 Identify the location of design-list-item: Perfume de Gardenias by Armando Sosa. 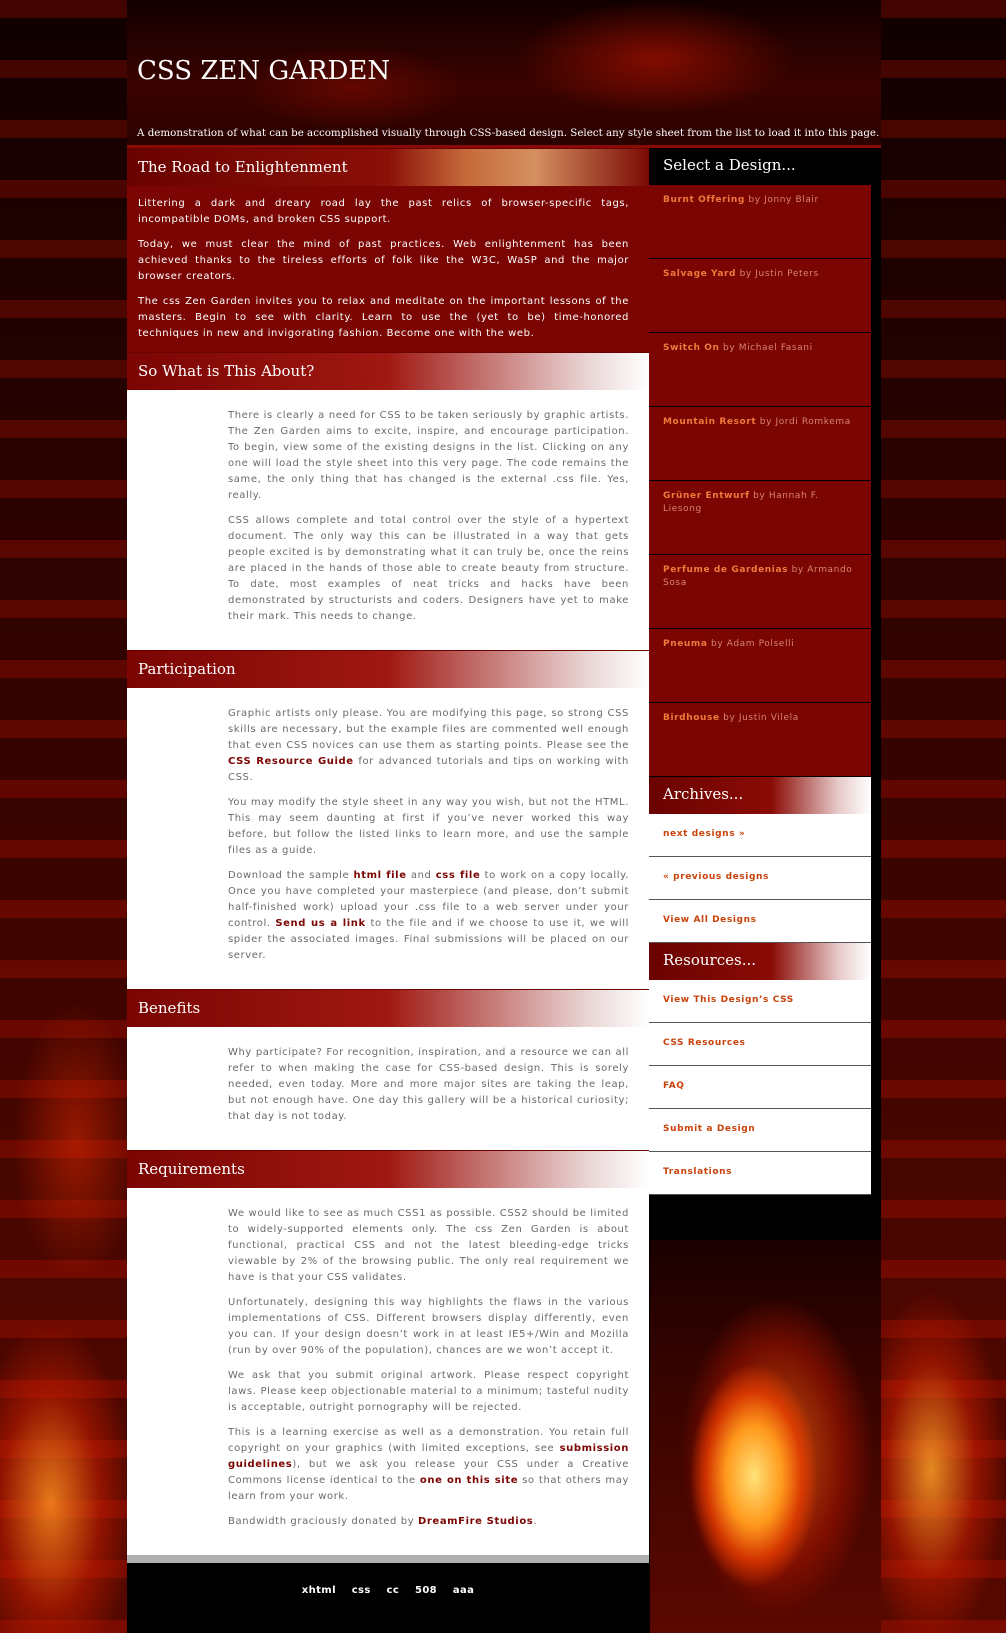
(760, 592).